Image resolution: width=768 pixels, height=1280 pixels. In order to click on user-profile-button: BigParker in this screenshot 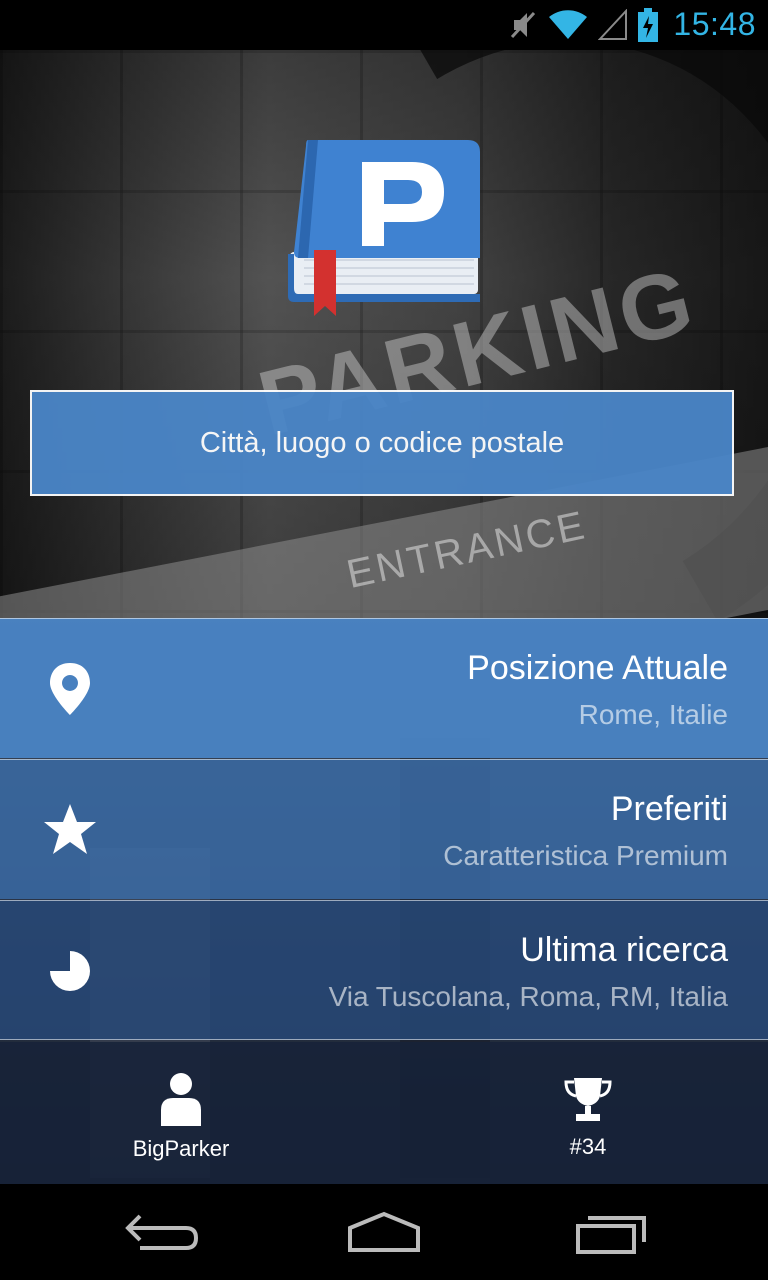, I will do `click(181, 1113)`.